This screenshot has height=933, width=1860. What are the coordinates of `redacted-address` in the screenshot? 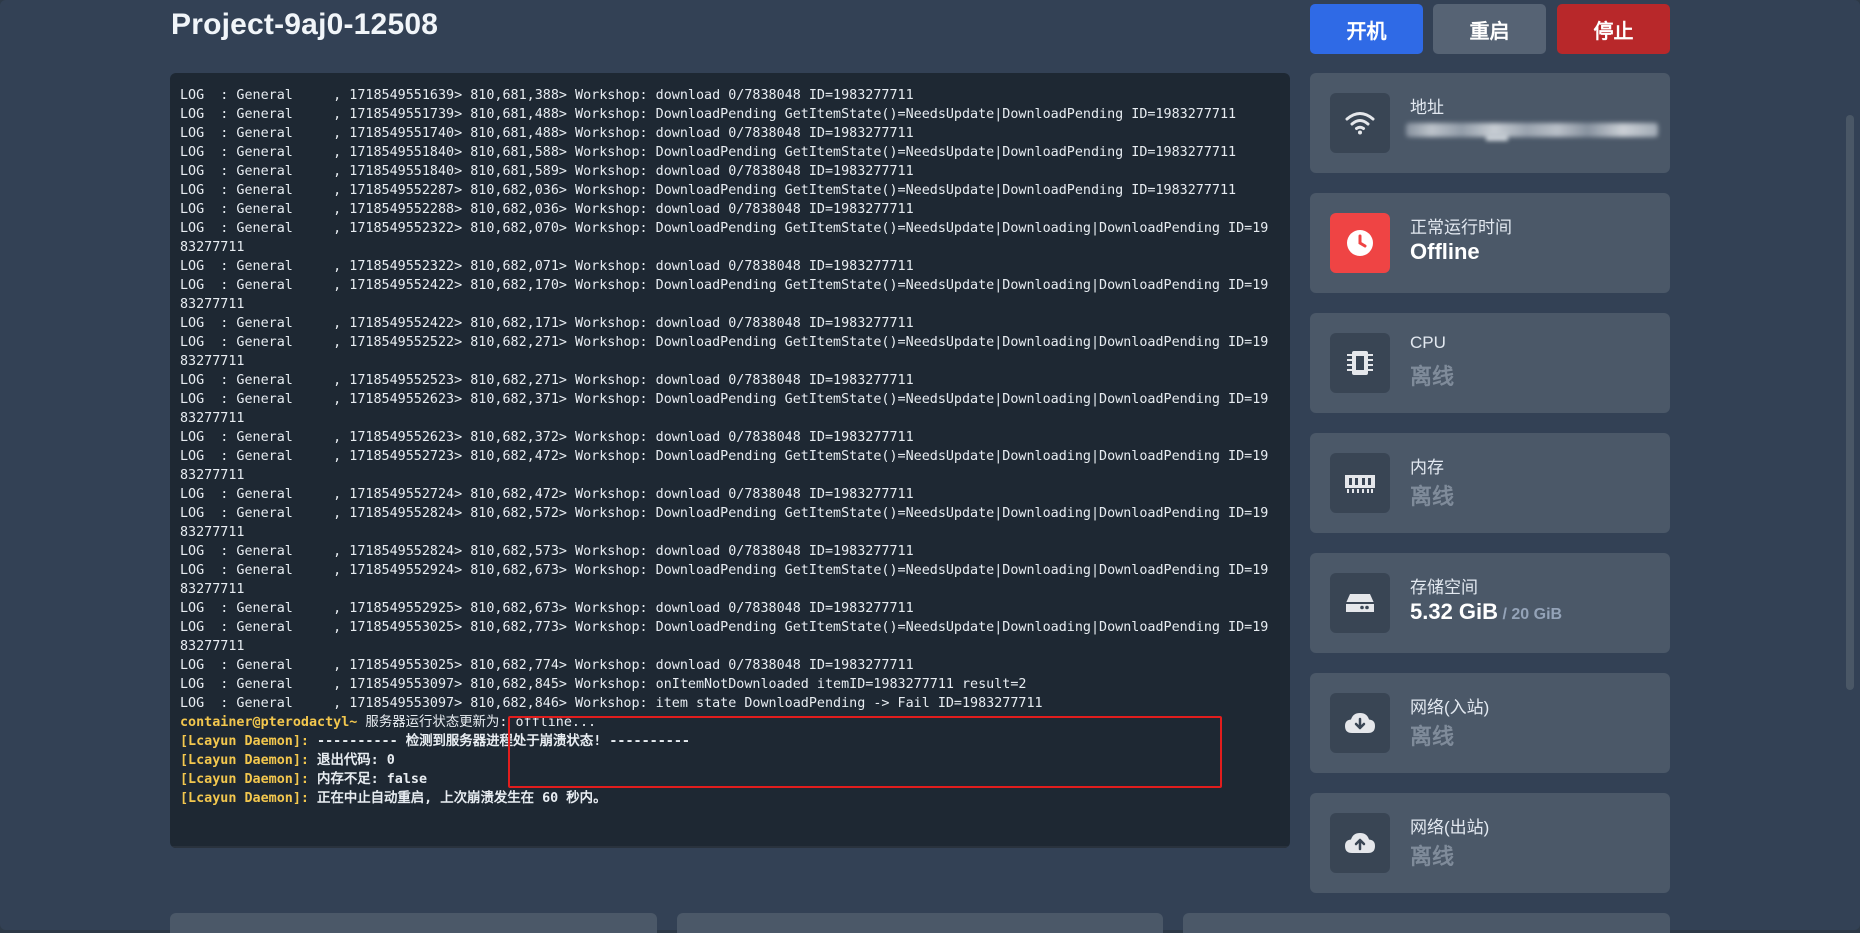 It's located at (1532, 130).